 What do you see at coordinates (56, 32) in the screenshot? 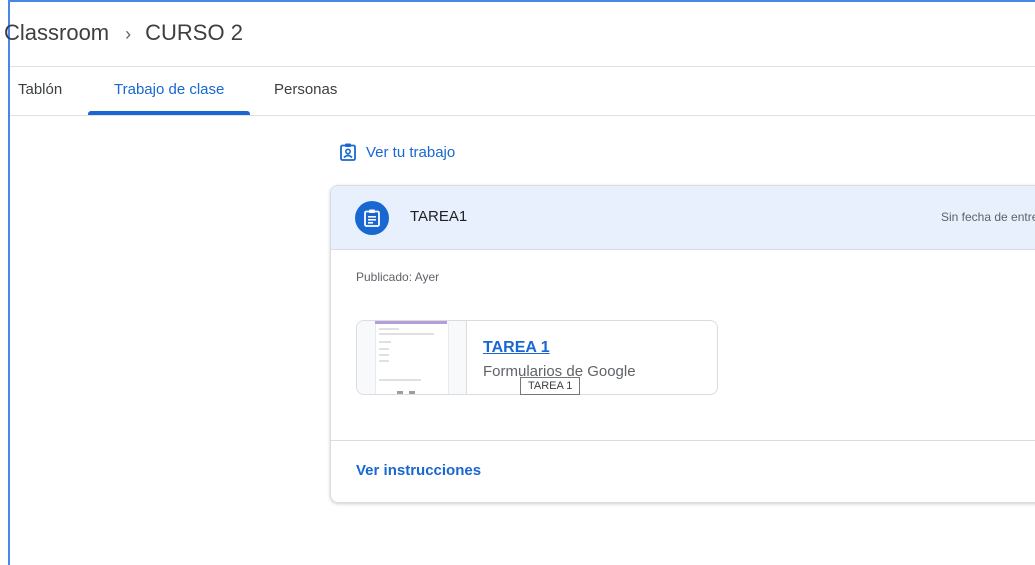
I see `breadcrumb-classroom-link: Classroom` at bounding box center [56, 32].